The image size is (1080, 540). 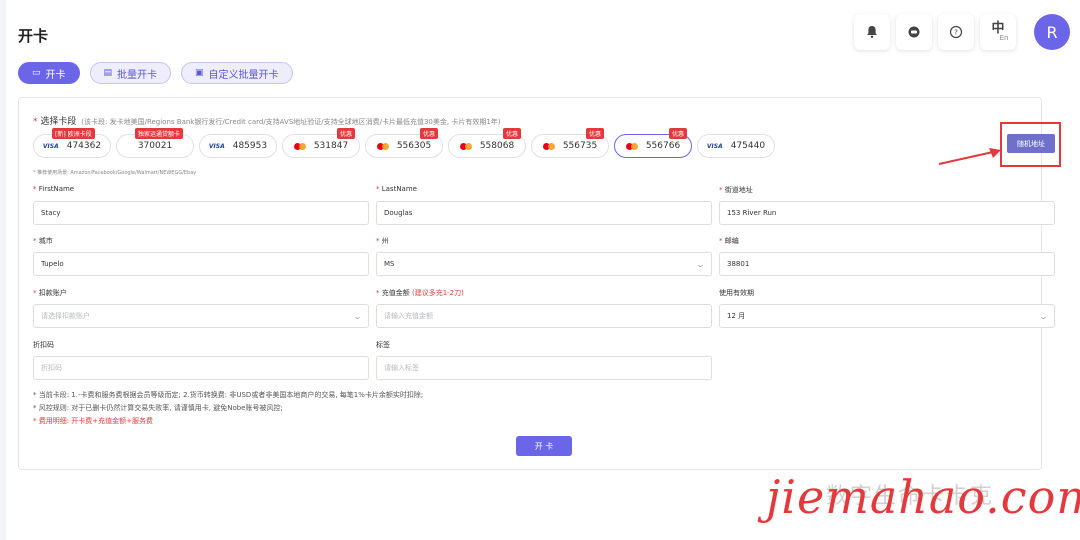 I want to click on last-name-field: * LastName Douglas, so click(x=544, y=205).